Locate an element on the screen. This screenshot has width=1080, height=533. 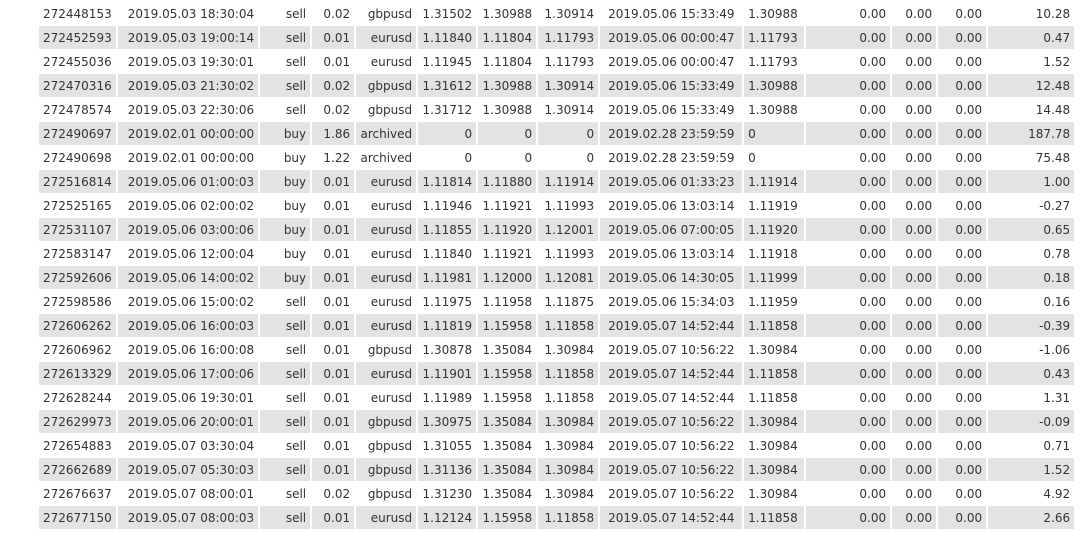
cell-close-price: 1.11999 is located at coordinates (774, 277).